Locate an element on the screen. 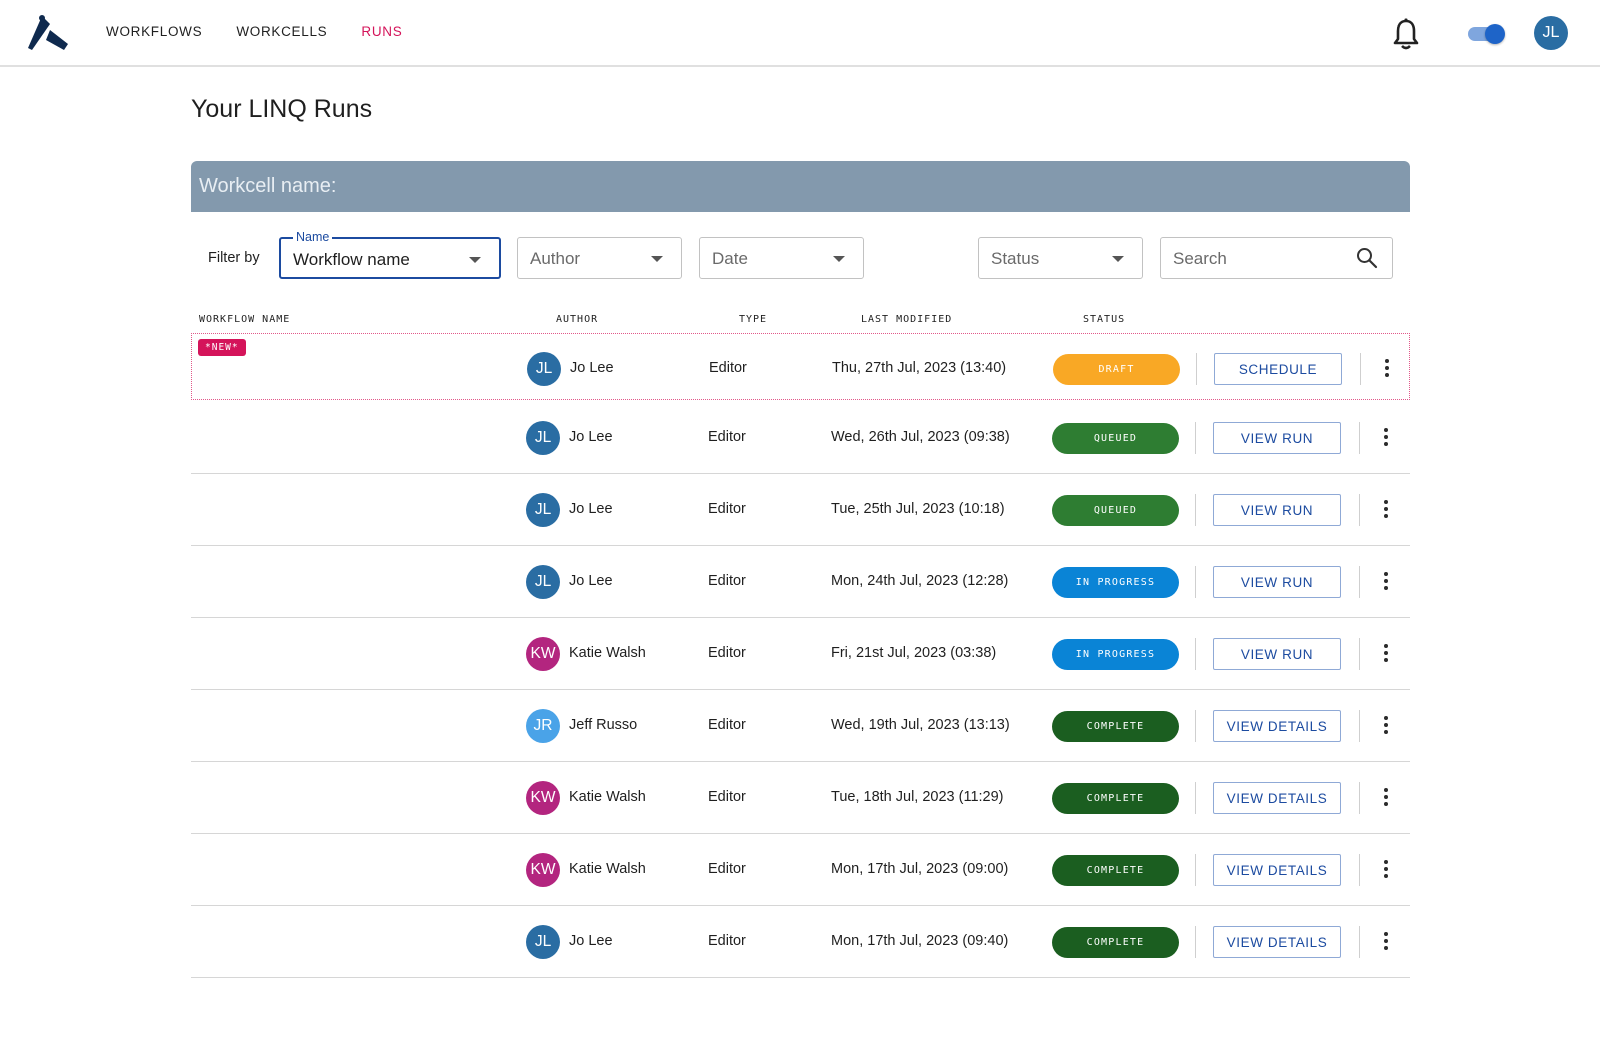 Image resolution: width=1600 pixels, height=1039 pixels. nav-runs: RUNS is located at coordinates (381, 31).